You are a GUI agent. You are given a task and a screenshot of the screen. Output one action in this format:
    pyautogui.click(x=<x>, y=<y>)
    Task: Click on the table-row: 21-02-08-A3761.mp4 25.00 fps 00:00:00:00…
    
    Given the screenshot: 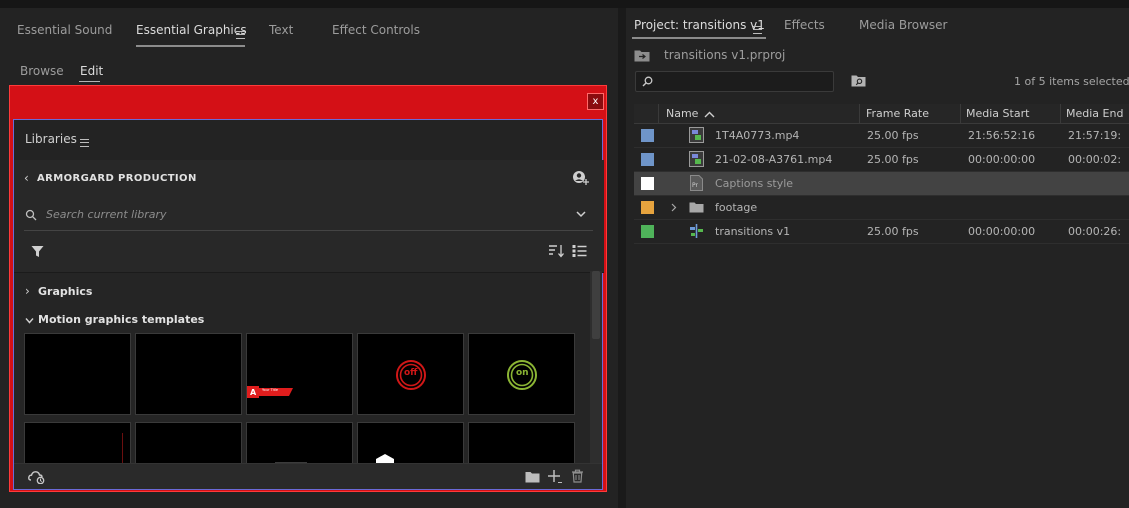 What is the action you would take?
    pyautogui.click(x=881, y=160)
    